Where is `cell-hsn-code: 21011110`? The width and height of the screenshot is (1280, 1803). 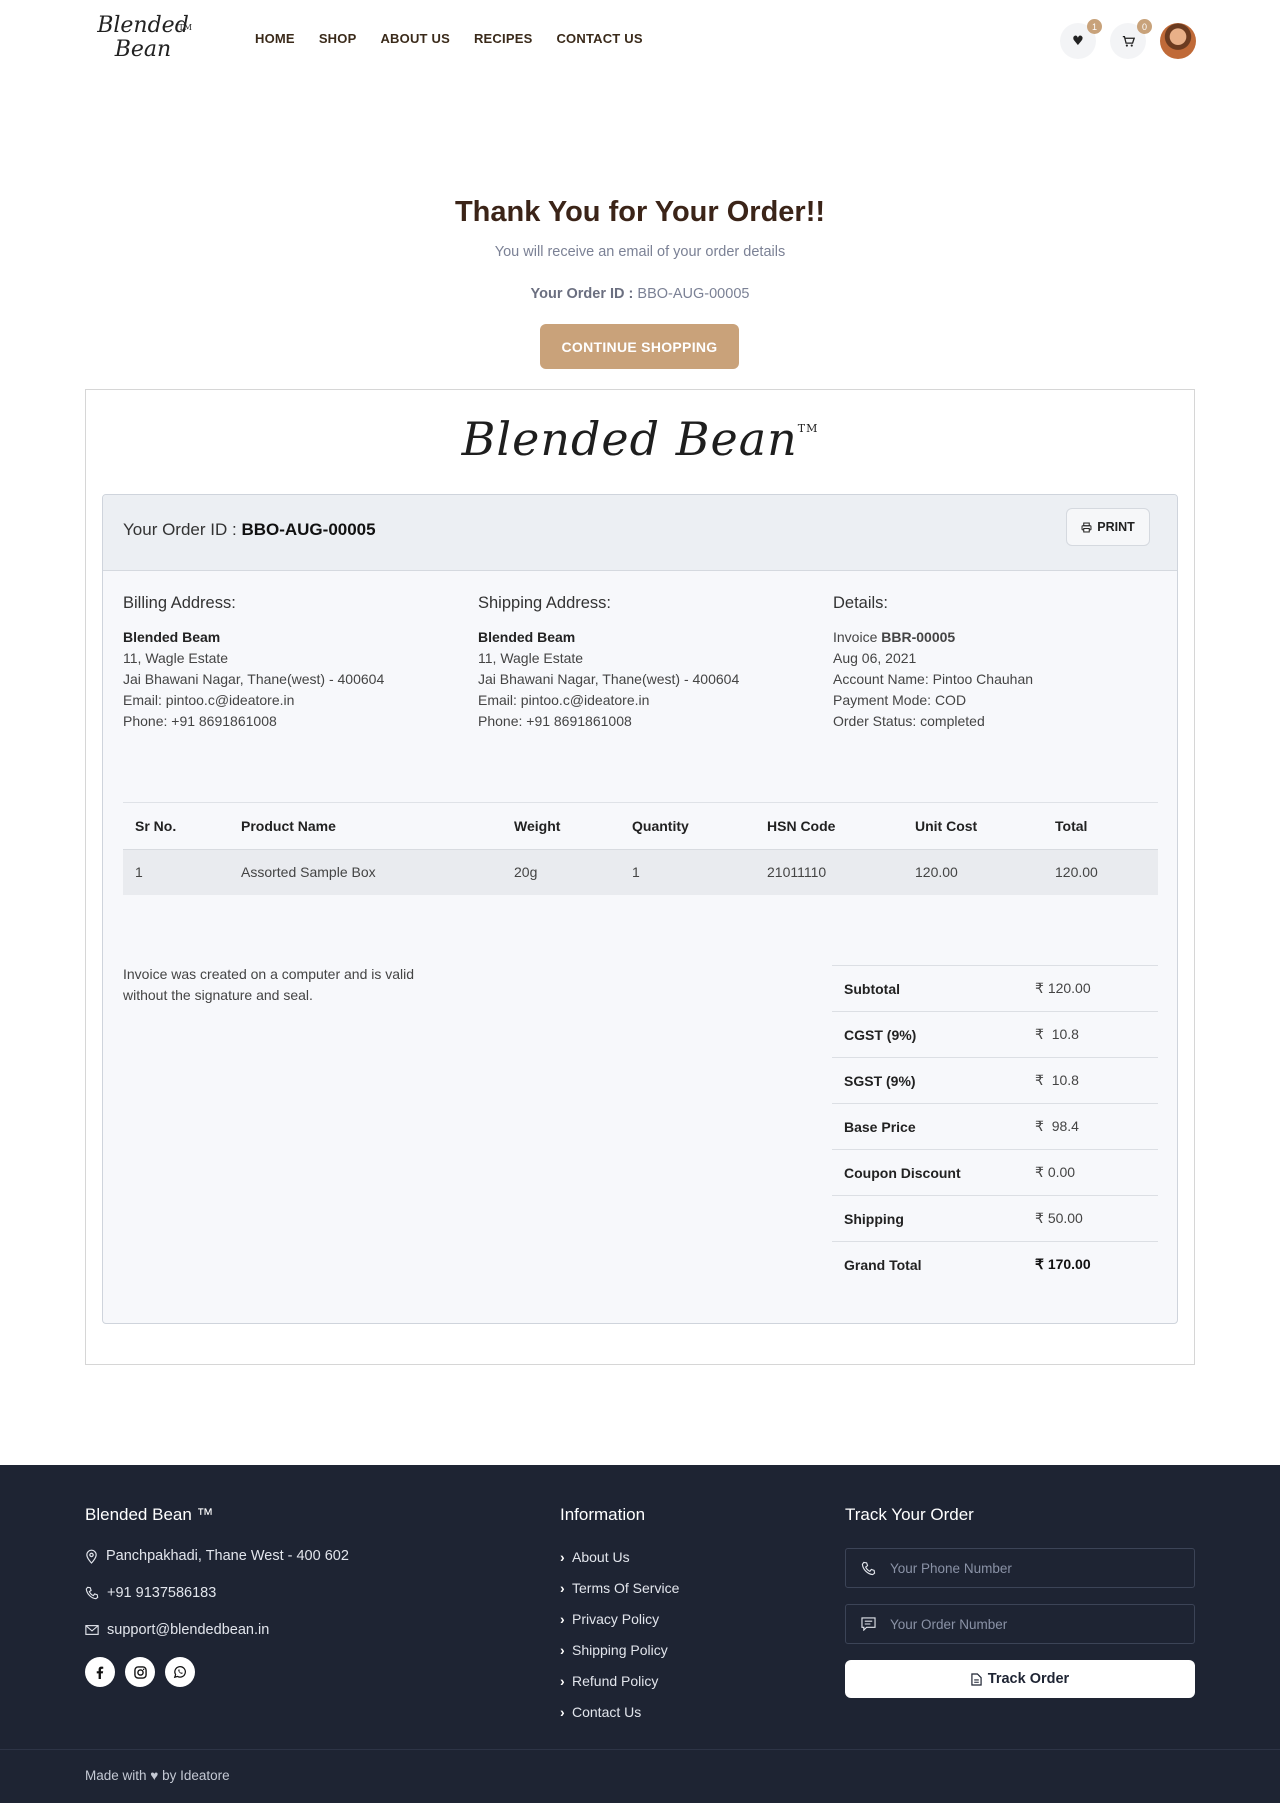 cell-hsn-code: 21011110 is located at coordinates (829, 872).